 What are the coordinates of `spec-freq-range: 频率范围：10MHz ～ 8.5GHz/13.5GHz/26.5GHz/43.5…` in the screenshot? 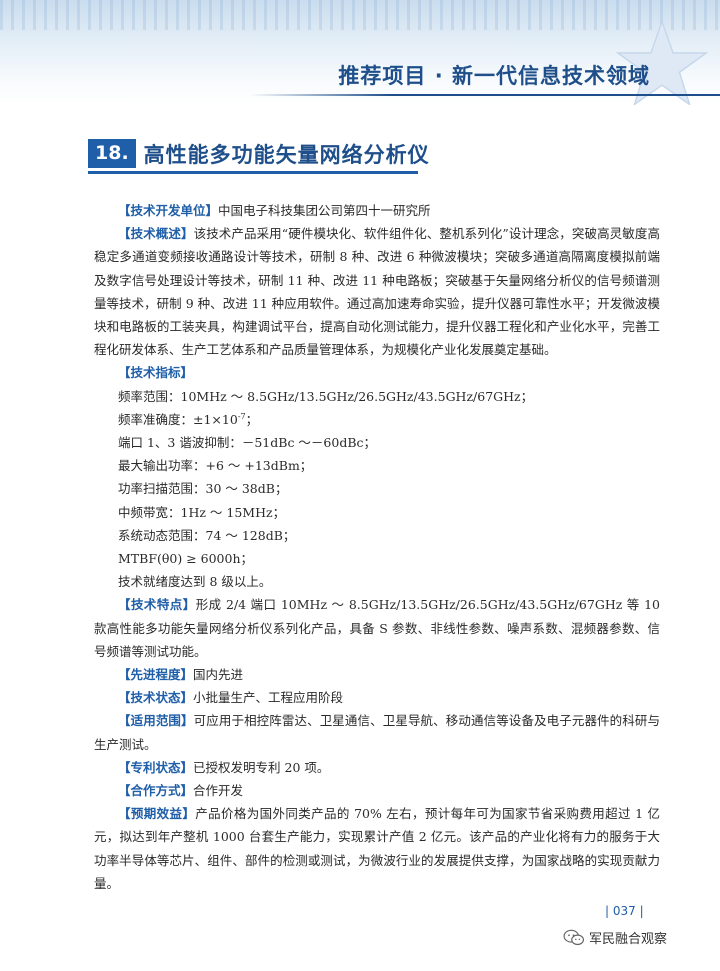 It's located at (326, 396).